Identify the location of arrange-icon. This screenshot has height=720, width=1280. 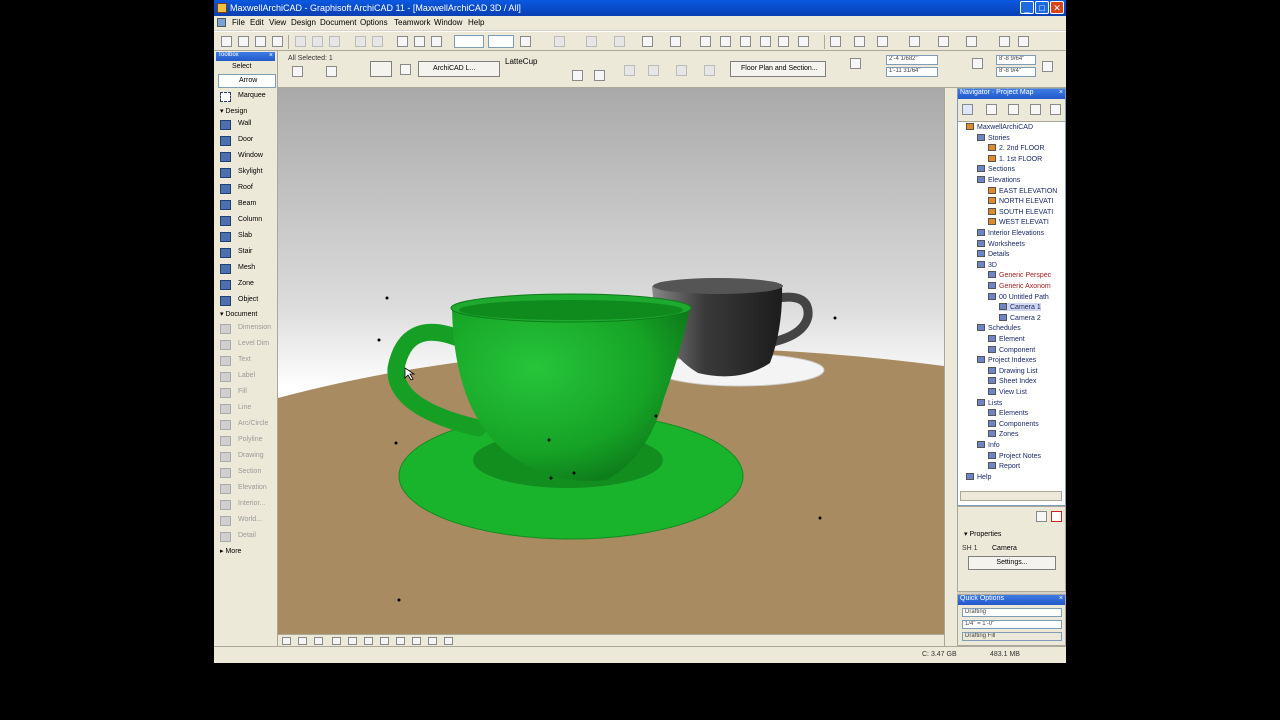
(647, 41).